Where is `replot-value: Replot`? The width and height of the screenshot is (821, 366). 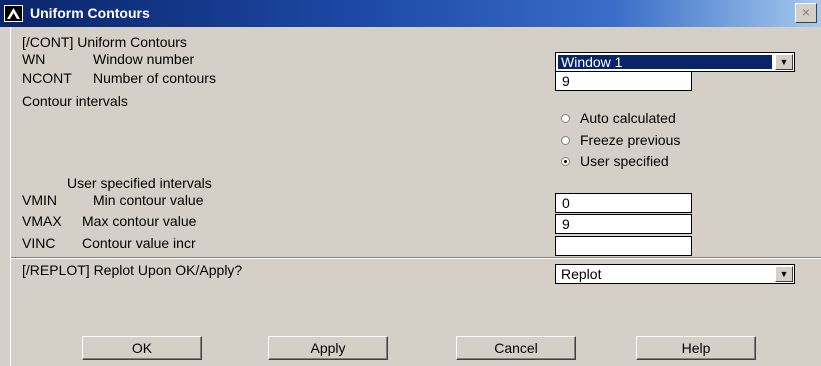
replot-value: Replot is located at coordinates (581, 274).